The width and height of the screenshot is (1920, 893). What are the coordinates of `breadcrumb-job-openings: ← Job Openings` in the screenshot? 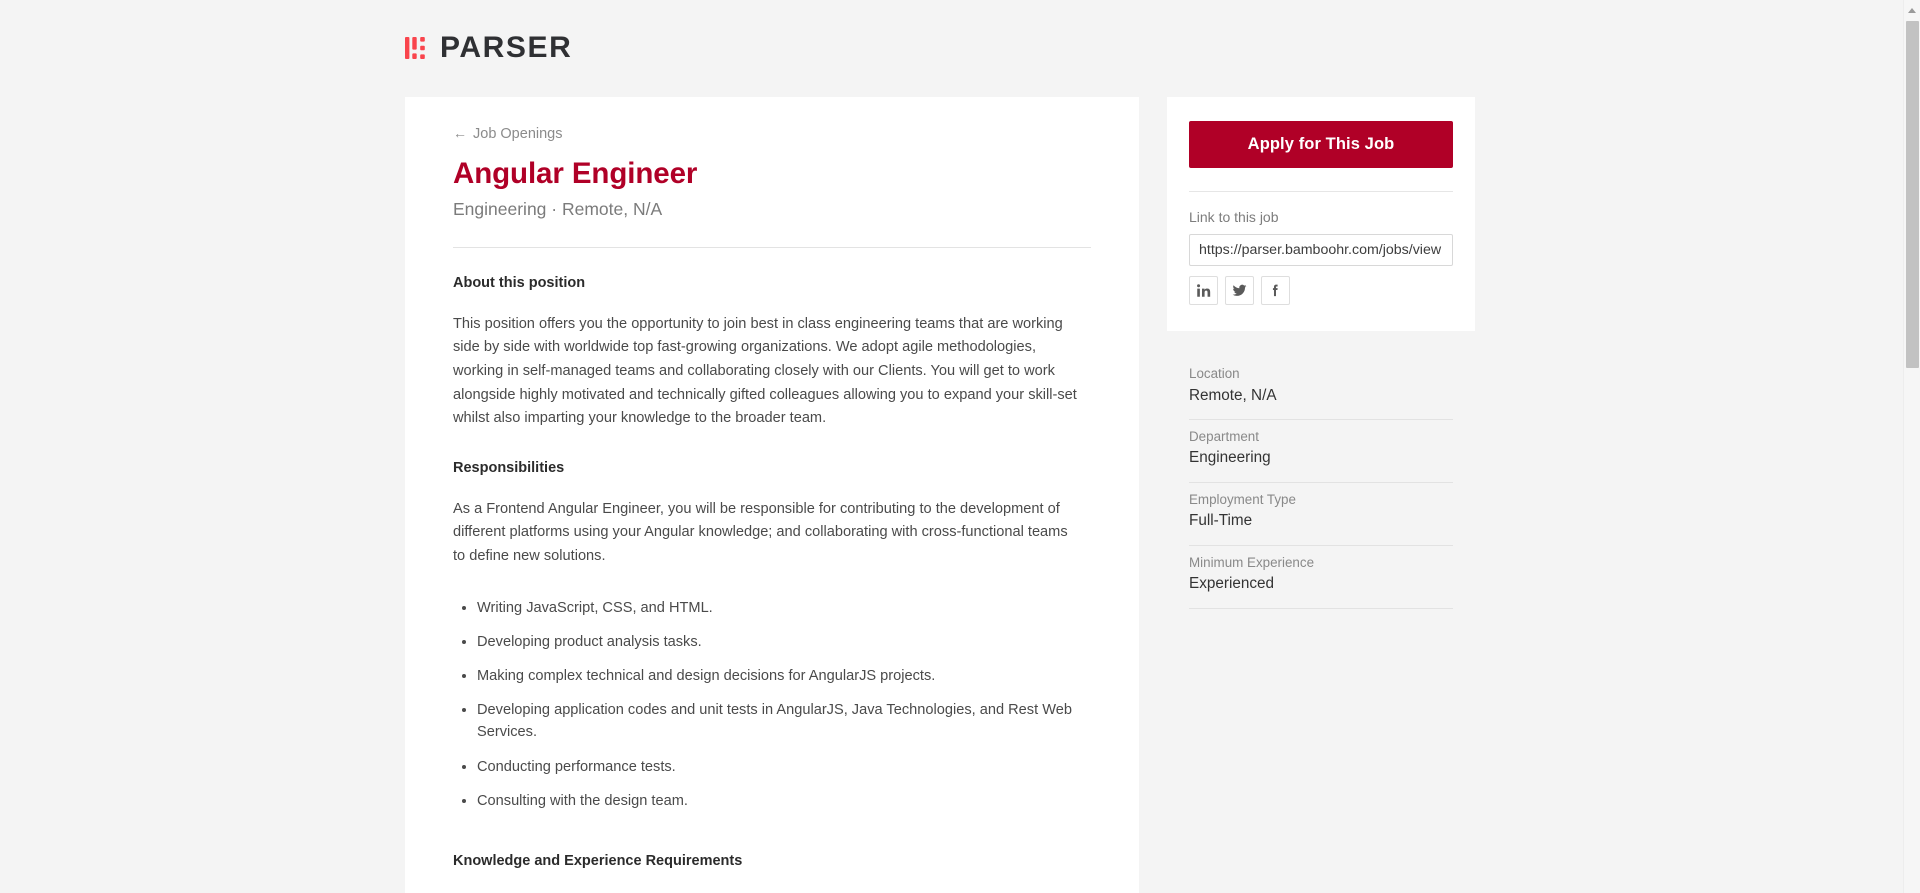 It's located at (507, 134).